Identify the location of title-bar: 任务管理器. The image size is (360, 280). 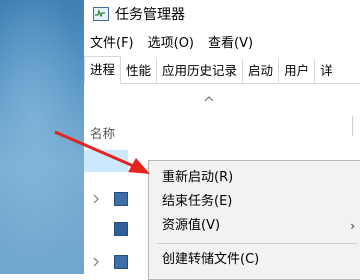
(222, 14).